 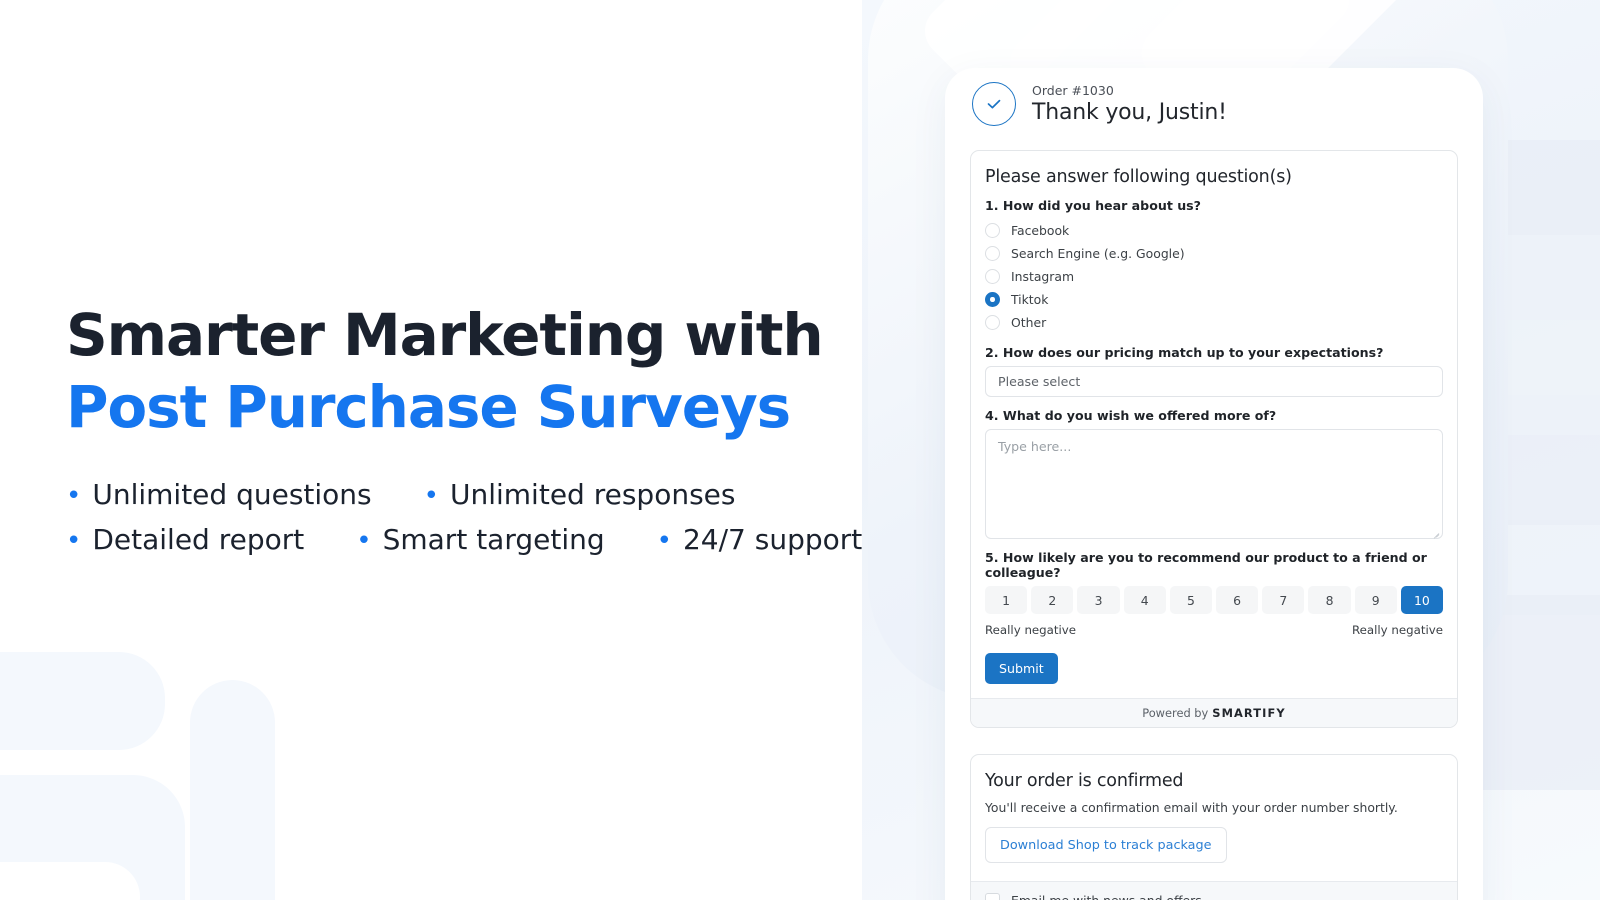 What do you see at coordinates (493, 539) in the screenshot?
I see `feature-label: Smart targeting` at bounding box center [493, 539].